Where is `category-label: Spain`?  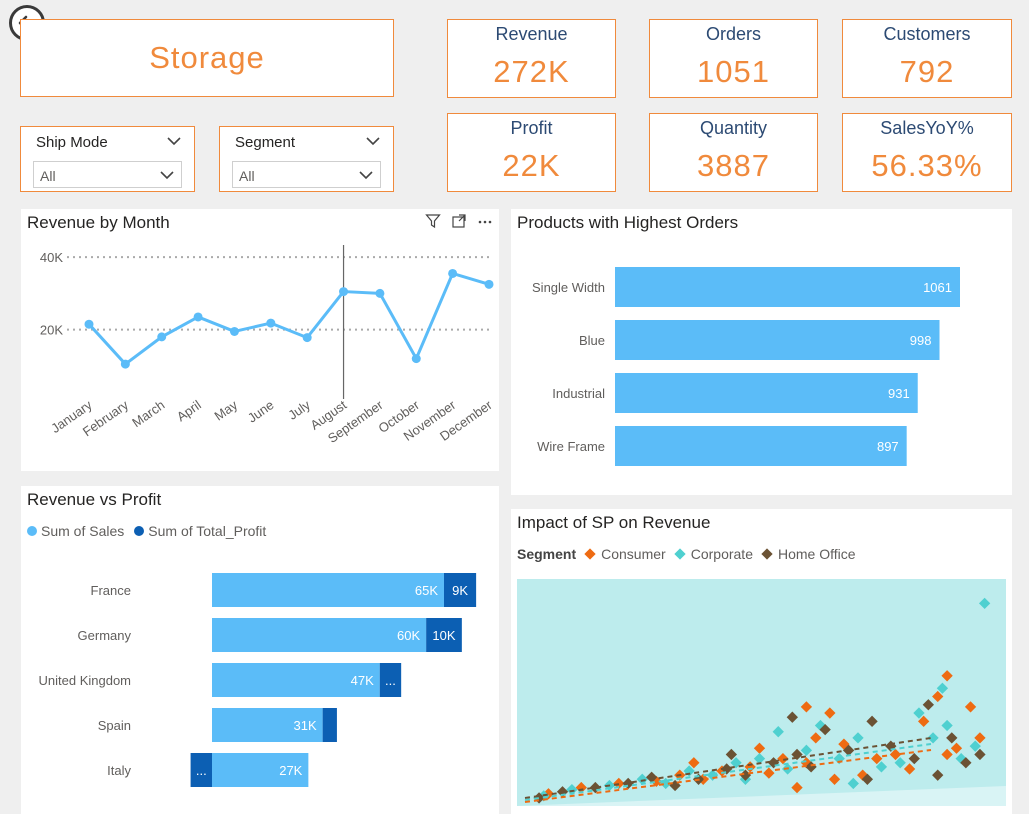 category-label: Spain is located at coordinates (114, 725).